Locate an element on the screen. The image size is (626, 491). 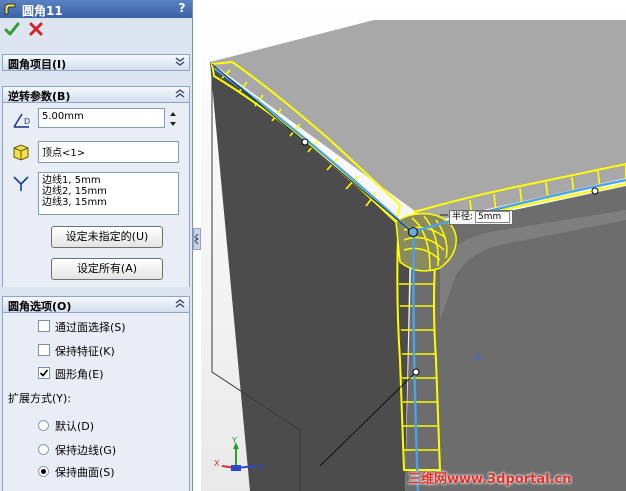
svg-text: D is located at coordinates (27, 121).